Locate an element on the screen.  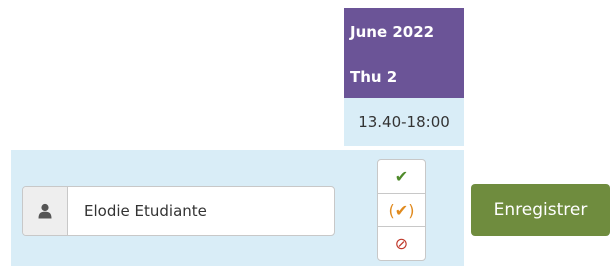
participant-name-field: Elodie Etudiante is located at coordinates (178, 211).